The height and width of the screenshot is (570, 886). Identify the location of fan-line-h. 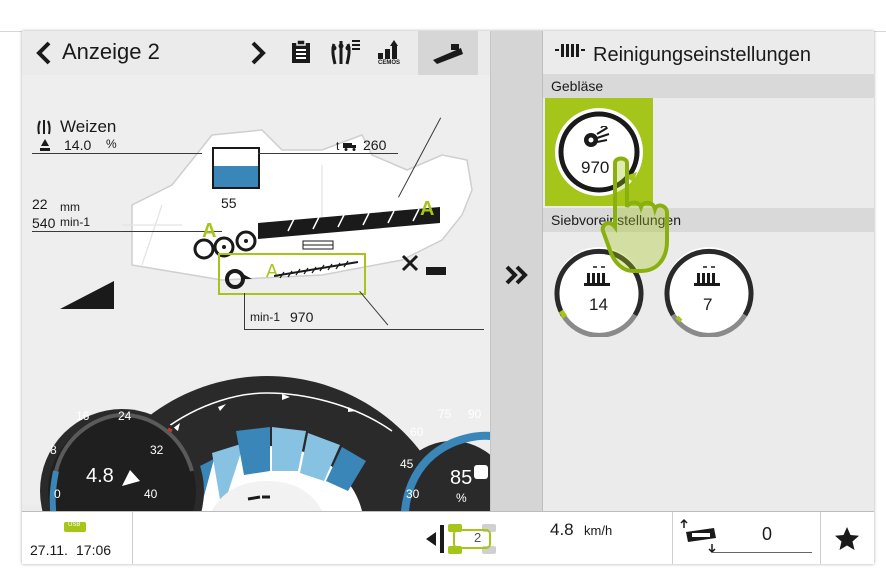
(364, 329).